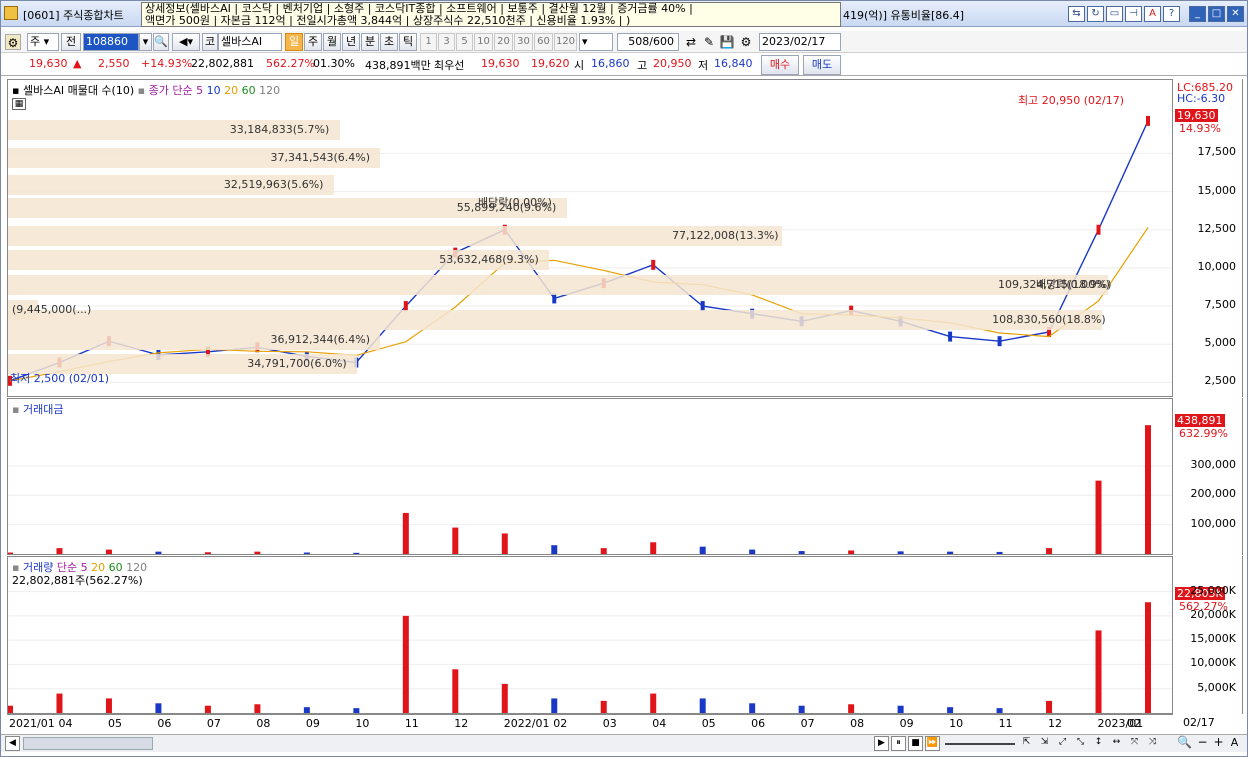 The height and width of the screenshot is (757, 1248). I want to click on play-icon: ▶, so click(881, 743).